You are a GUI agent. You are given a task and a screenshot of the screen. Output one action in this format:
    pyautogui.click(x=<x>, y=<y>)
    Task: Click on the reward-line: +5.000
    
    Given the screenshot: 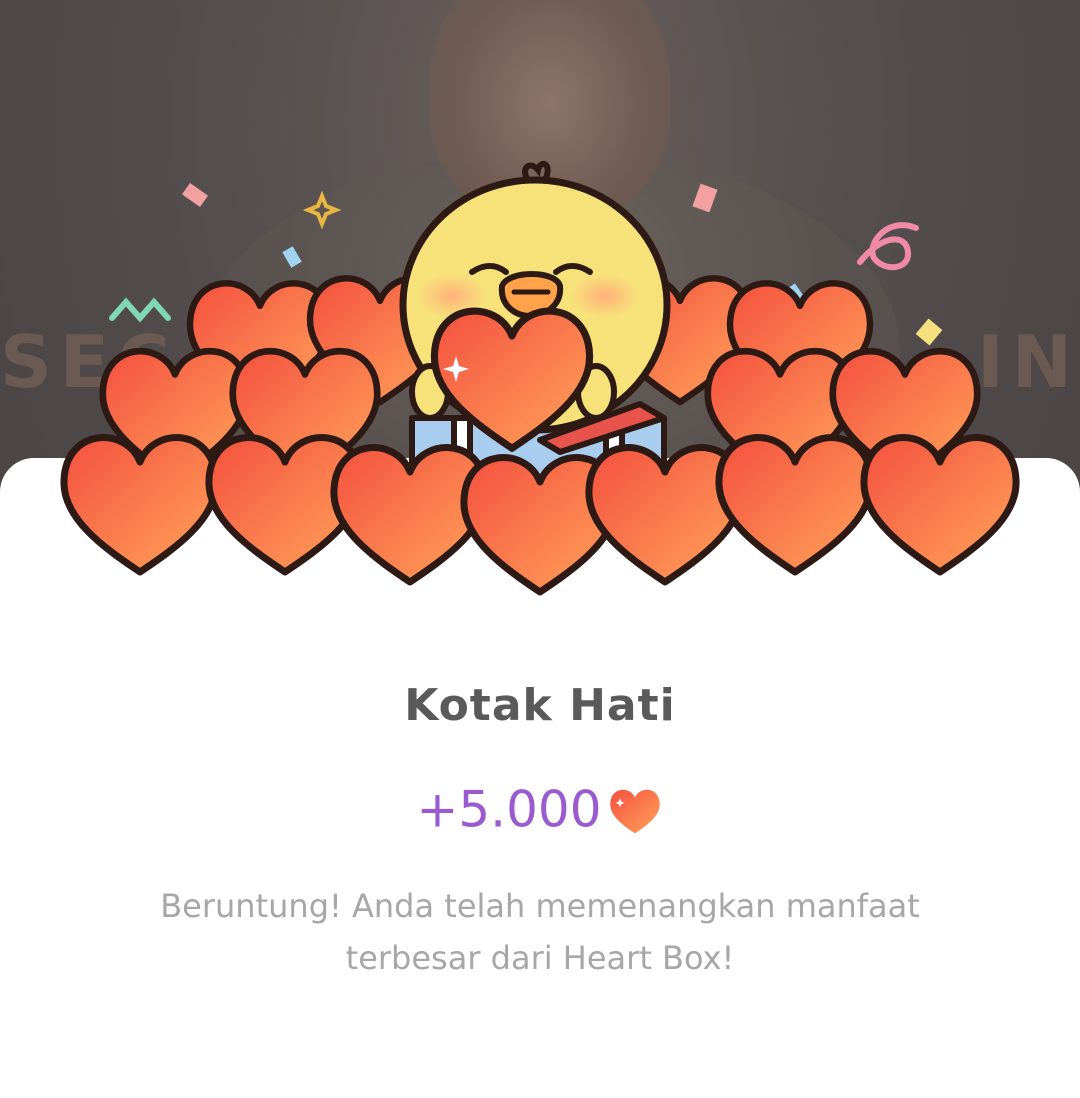 What is the action you would take?
    pyautogui.click(x=540, y=808)
    